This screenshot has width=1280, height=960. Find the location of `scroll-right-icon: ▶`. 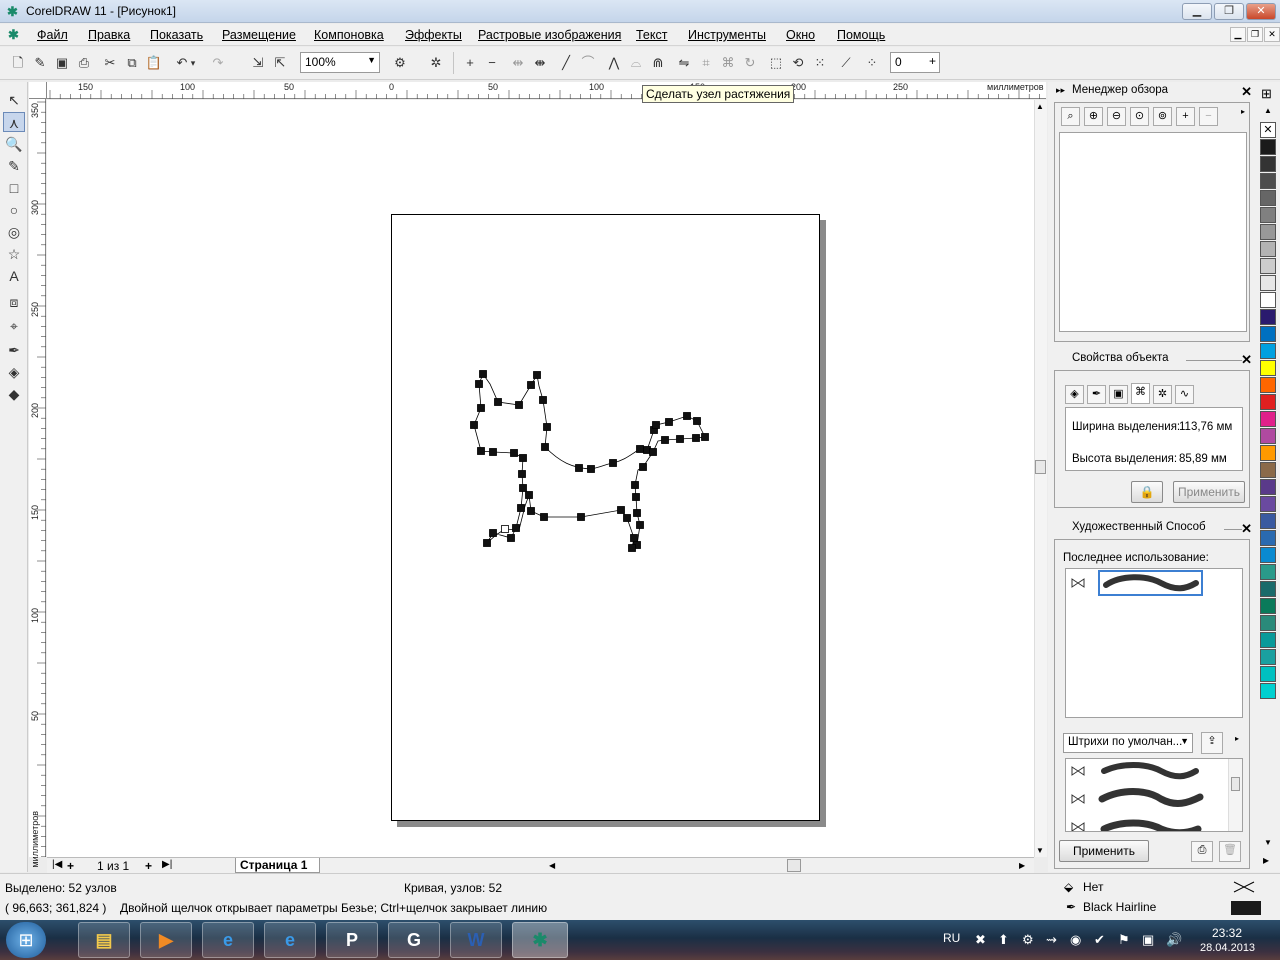

scroll-right-icon: ▶ is located at coordinates (1022, 865).